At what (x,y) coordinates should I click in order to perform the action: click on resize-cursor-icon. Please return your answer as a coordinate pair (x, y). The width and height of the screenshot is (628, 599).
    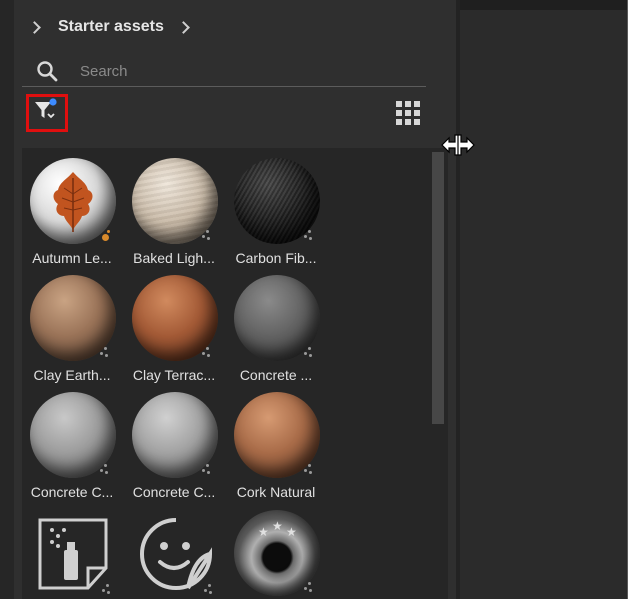
    Looking at the image, I should click on (458, 145).